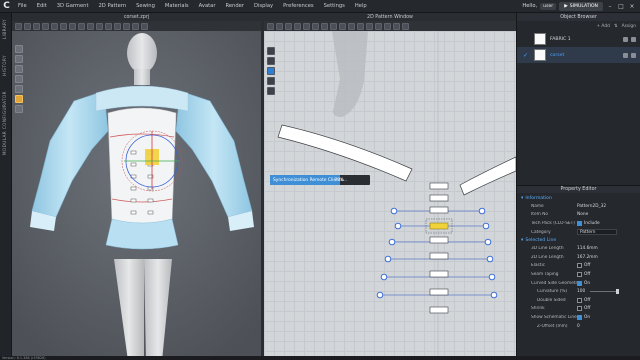 The height and width of the screenshot is (360, 640). I want to click on display-mode-icon, so click(19, 69).